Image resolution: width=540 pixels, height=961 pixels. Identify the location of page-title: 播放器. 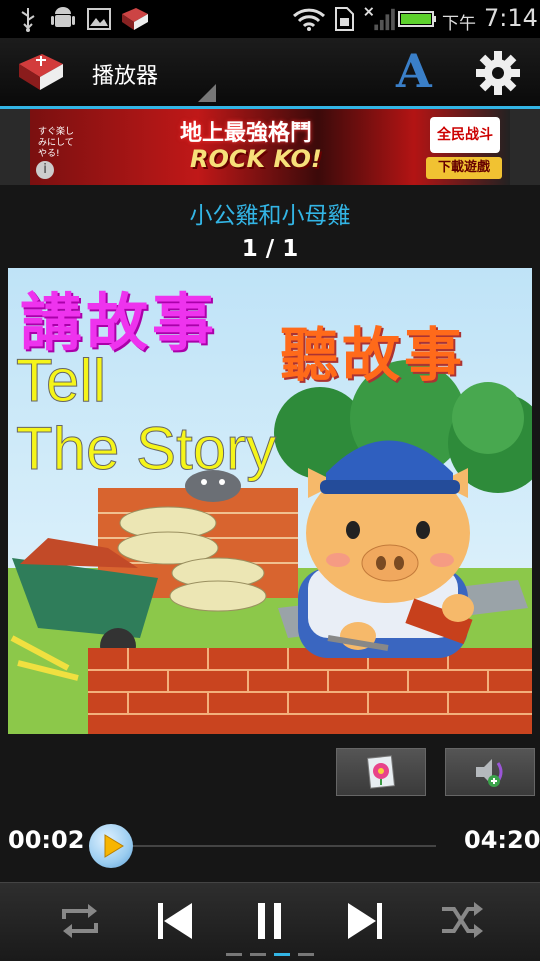
(125, 74).